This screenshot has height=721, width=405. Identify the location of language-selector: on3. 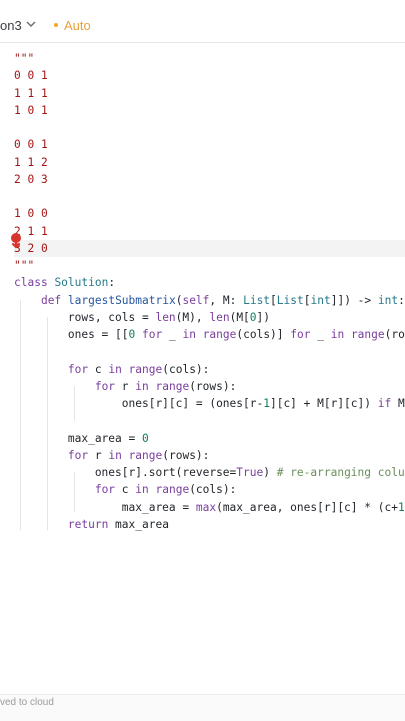
(11, 25).